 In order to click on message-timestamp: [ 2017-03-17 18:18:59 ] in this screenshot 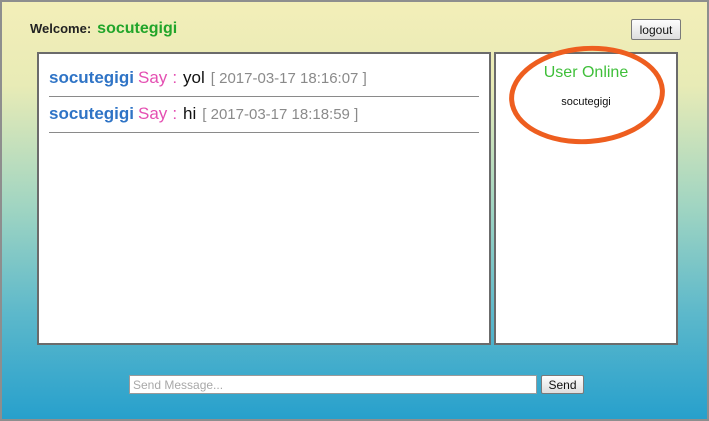, I will do `click(280, 114)`.